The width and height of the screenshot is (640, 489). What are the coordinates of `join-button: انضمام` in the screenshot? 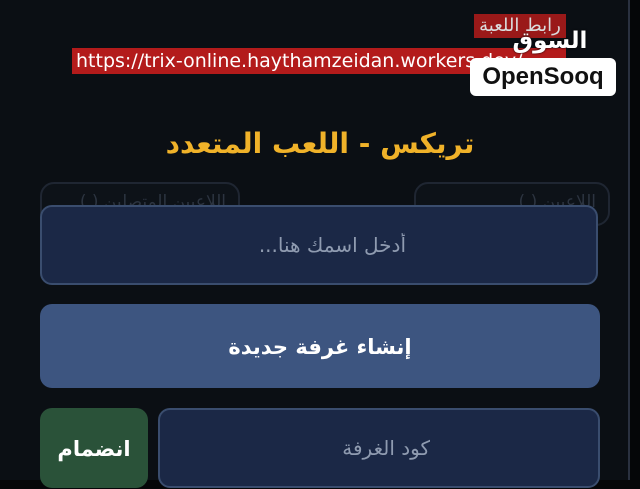 It's located at (94, 448).